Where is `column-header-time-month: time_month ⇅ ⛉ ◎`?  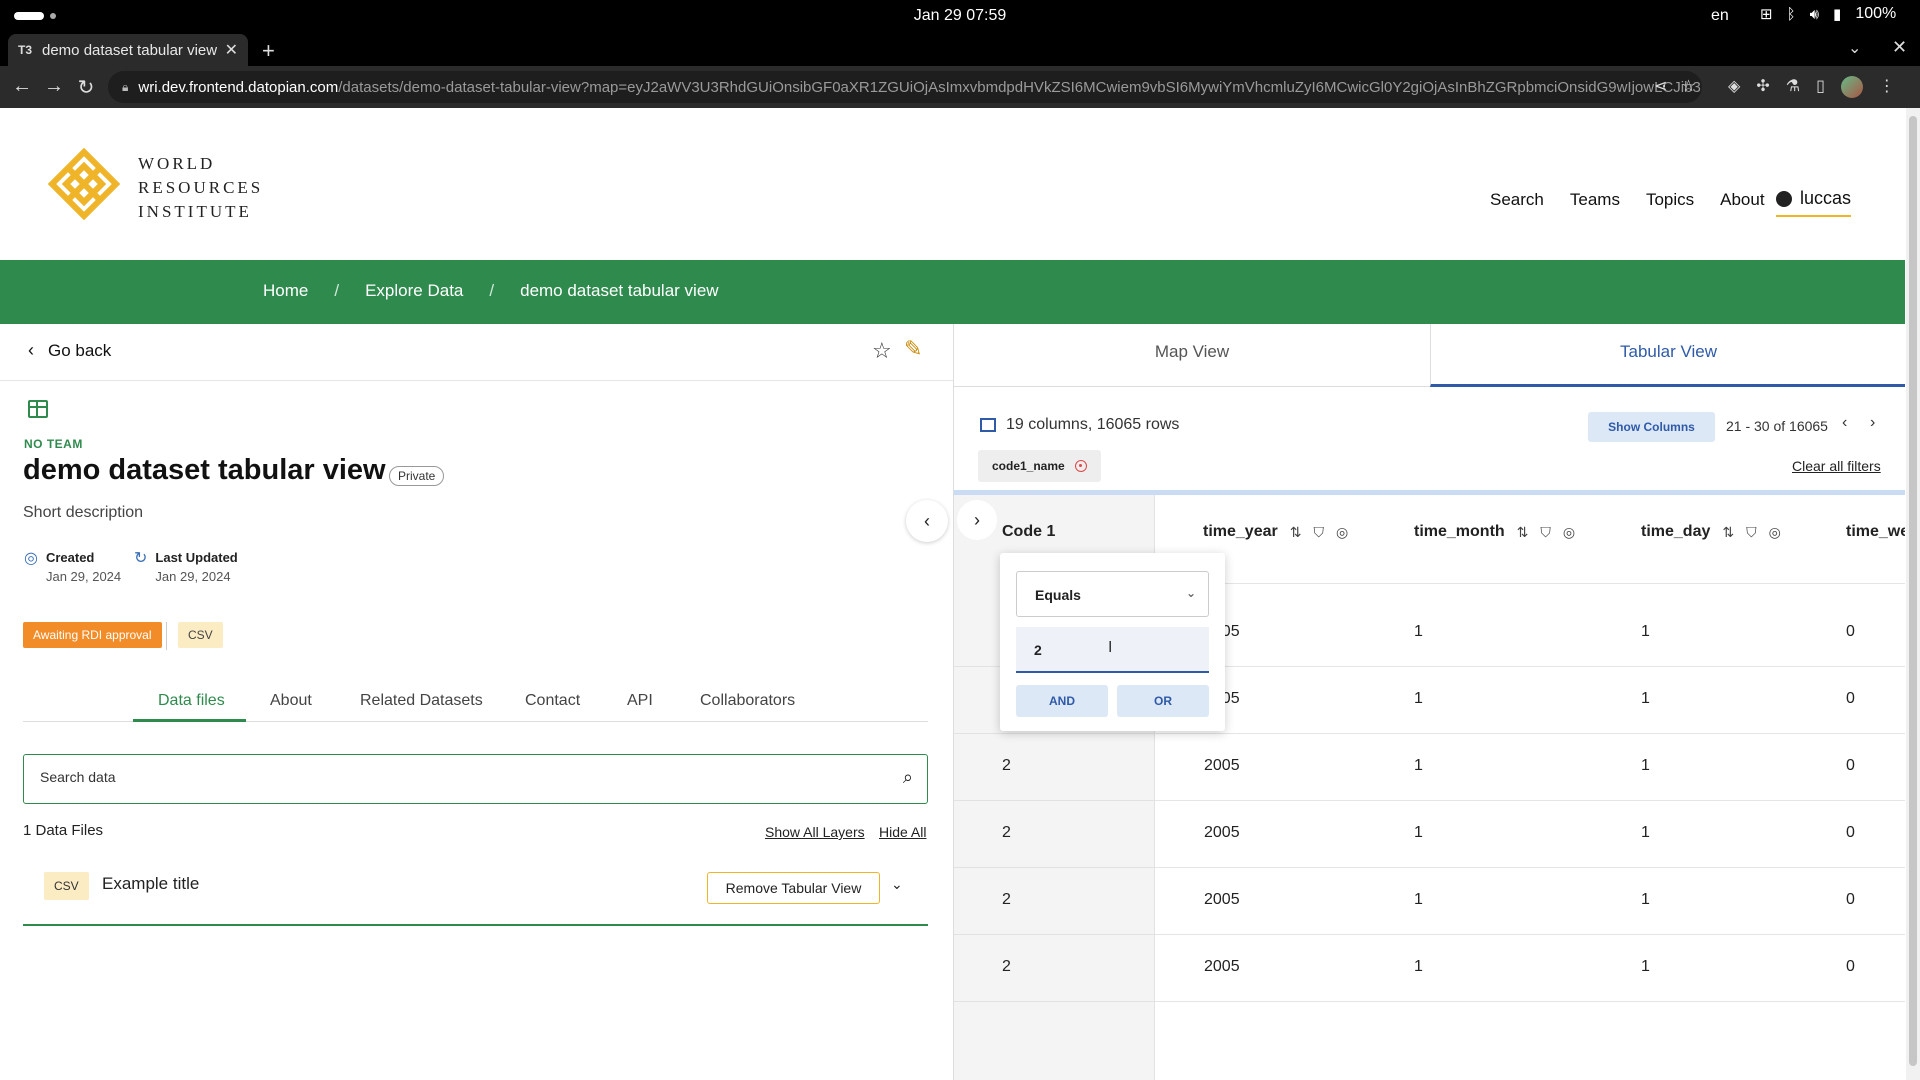
column-header-time-month: time_month ⇅ ⛉ ◎ is located at coordinates (1494, 532).